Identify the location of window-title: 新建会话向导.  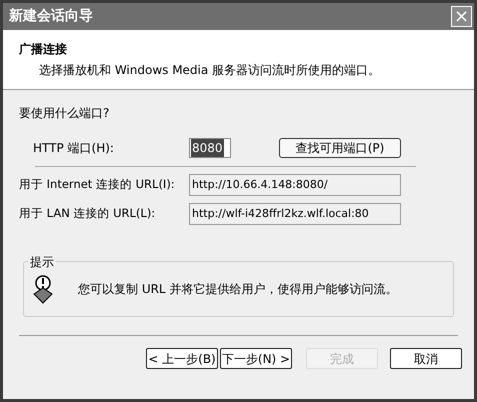
(51, 16).